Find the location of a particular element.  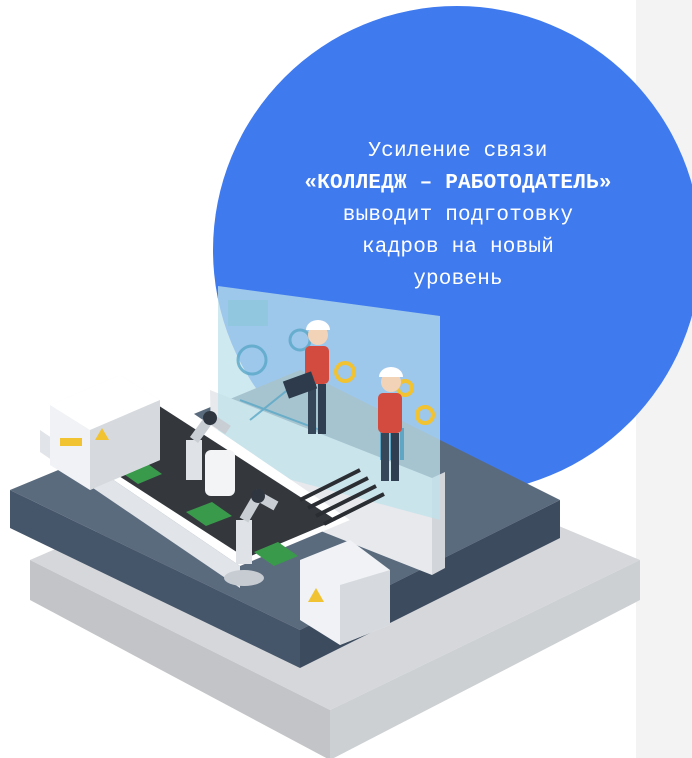

headline-line-1: Усиление связи is located at coordinates (458, 151).